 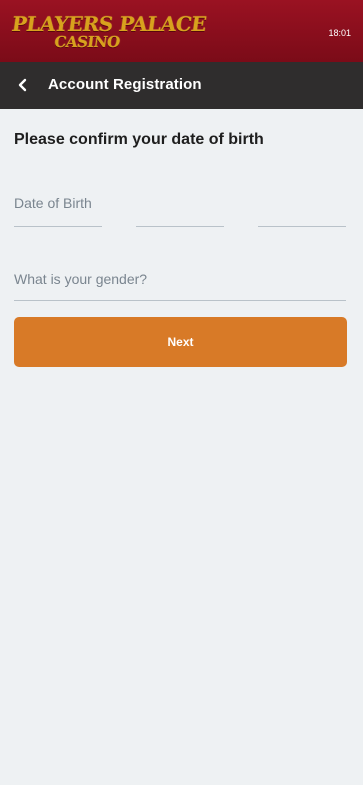 I want to click on players-palace-logo: PLAYERS PALACE CASINO, so click(x=109, y=33).